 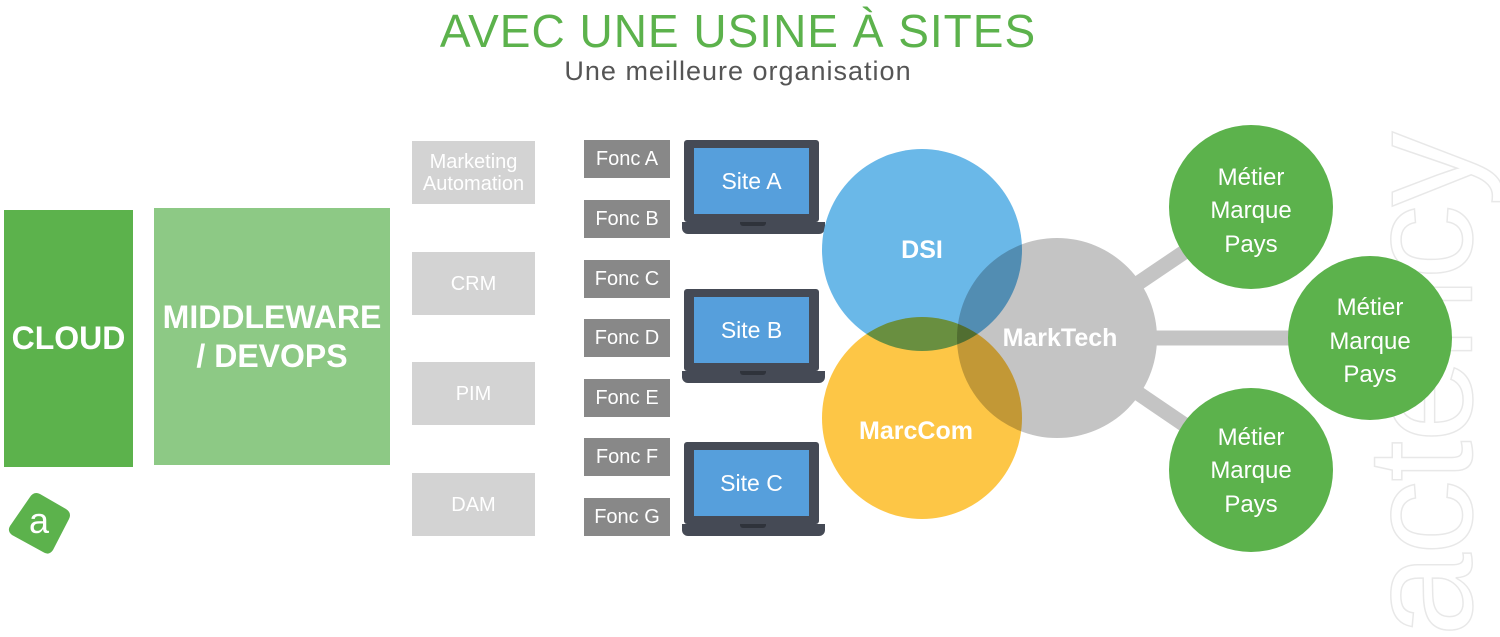 I want to click on dsi-label: DSI, so click(x=922, y=250).